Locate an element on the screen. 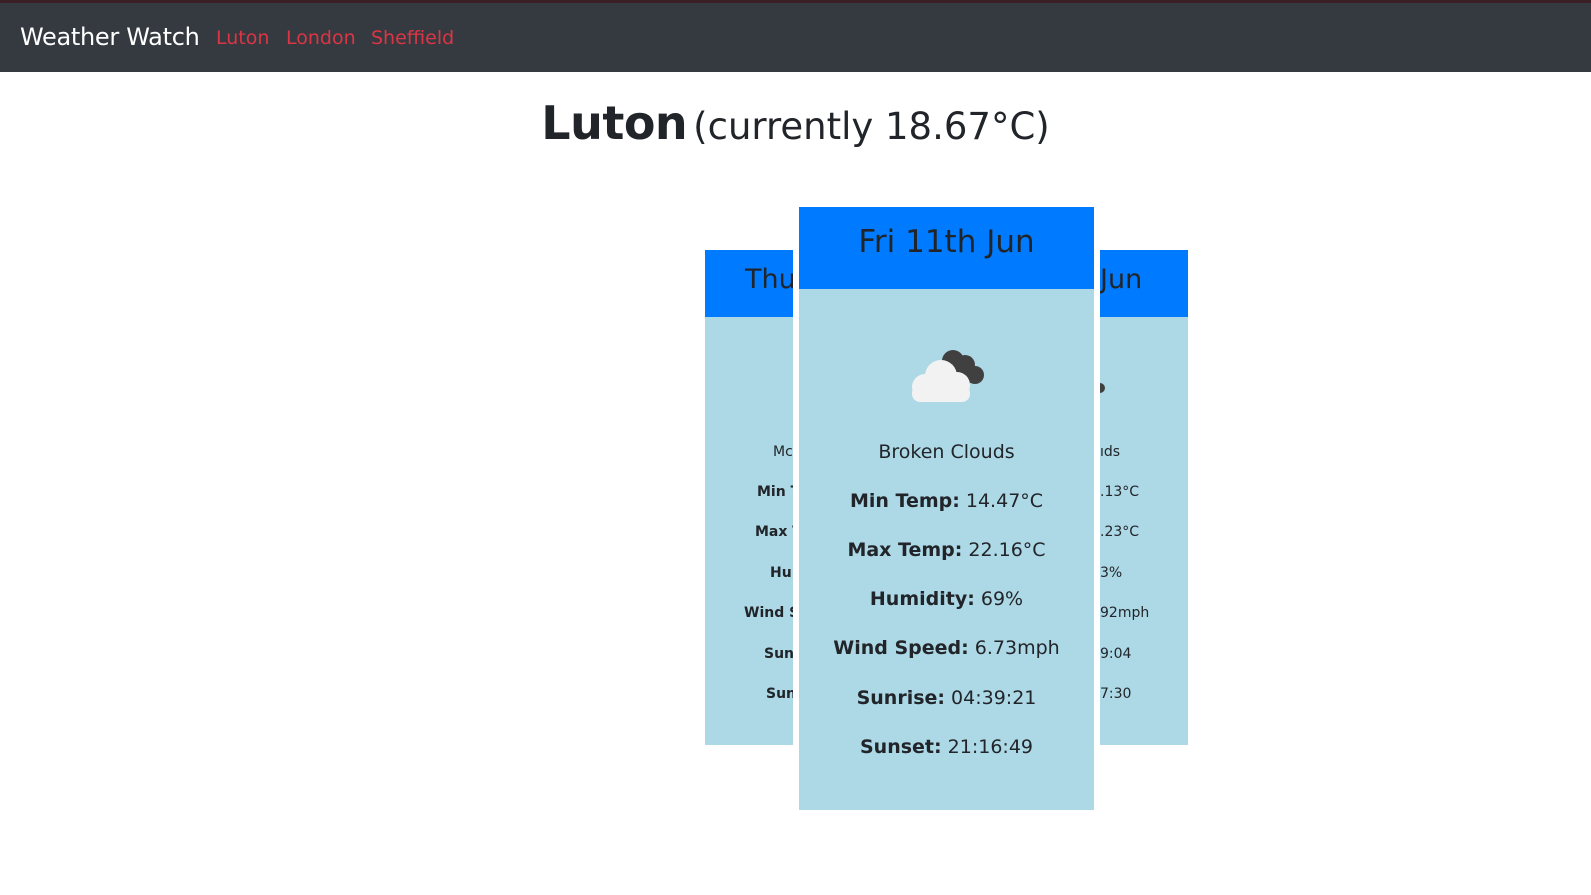  row-label: Sunset: is located at coordinates (901, 747).